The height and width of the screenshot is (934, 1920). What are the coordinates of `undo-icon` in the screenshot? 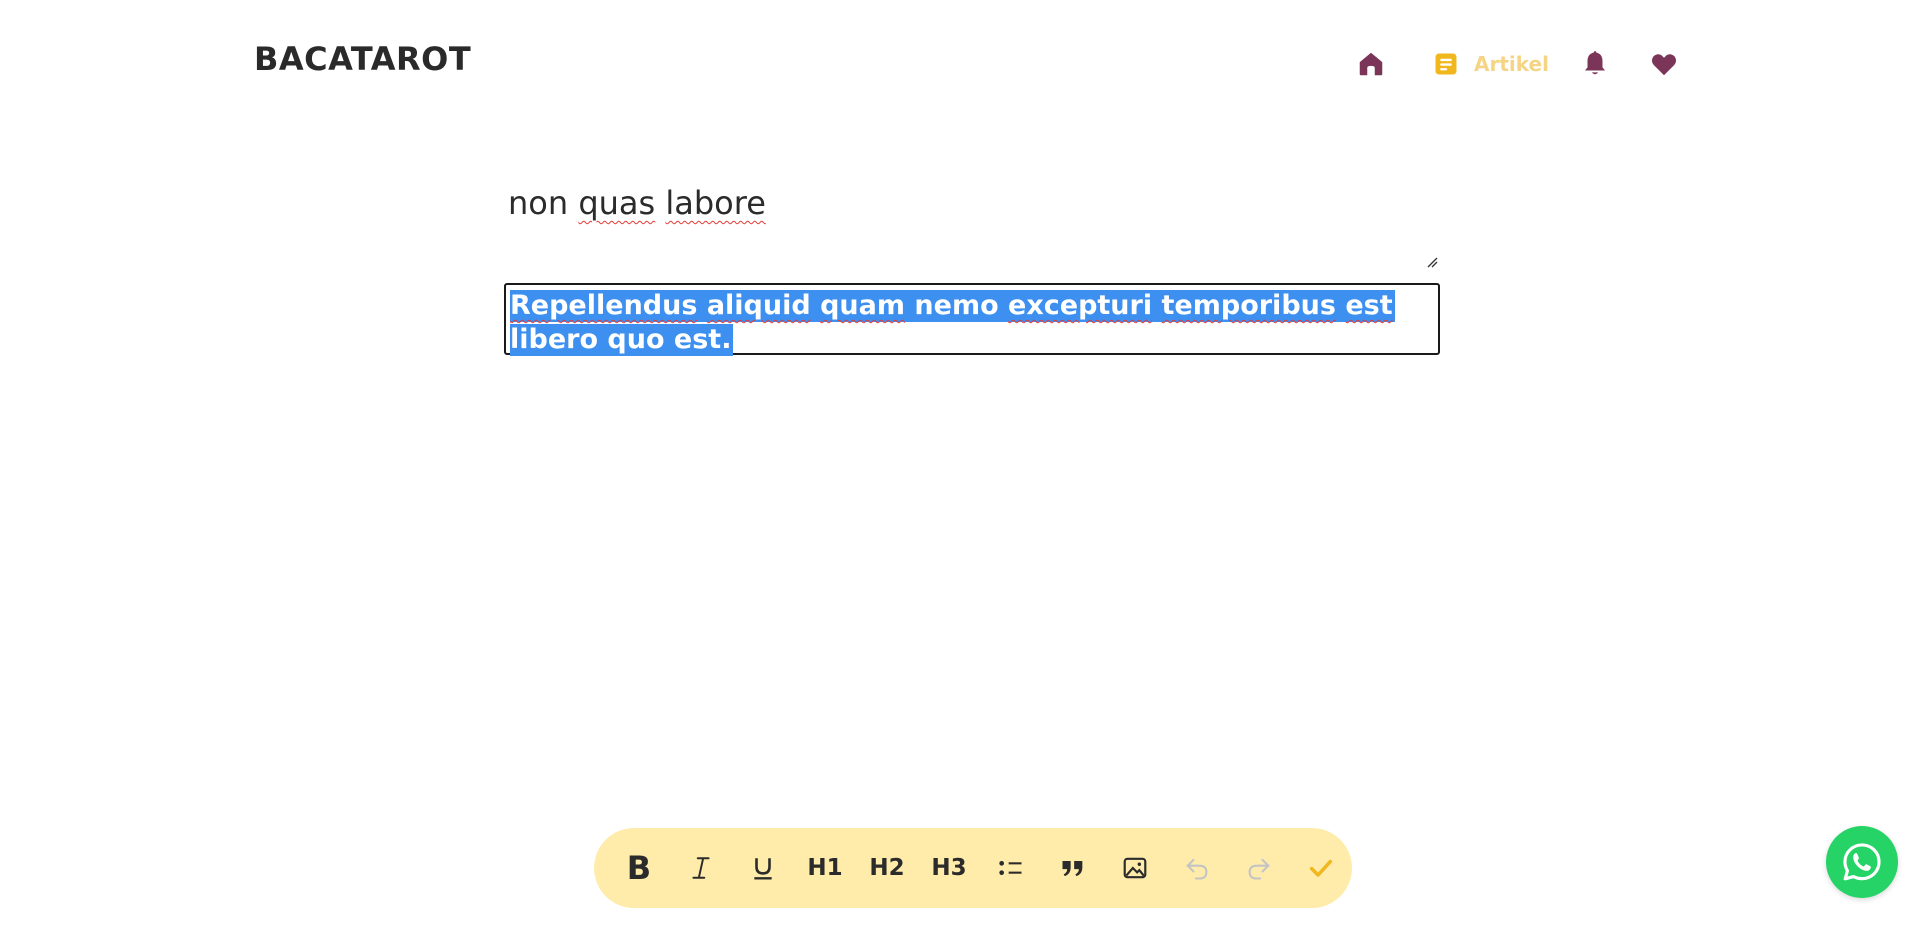 It's located at (1197, 869).